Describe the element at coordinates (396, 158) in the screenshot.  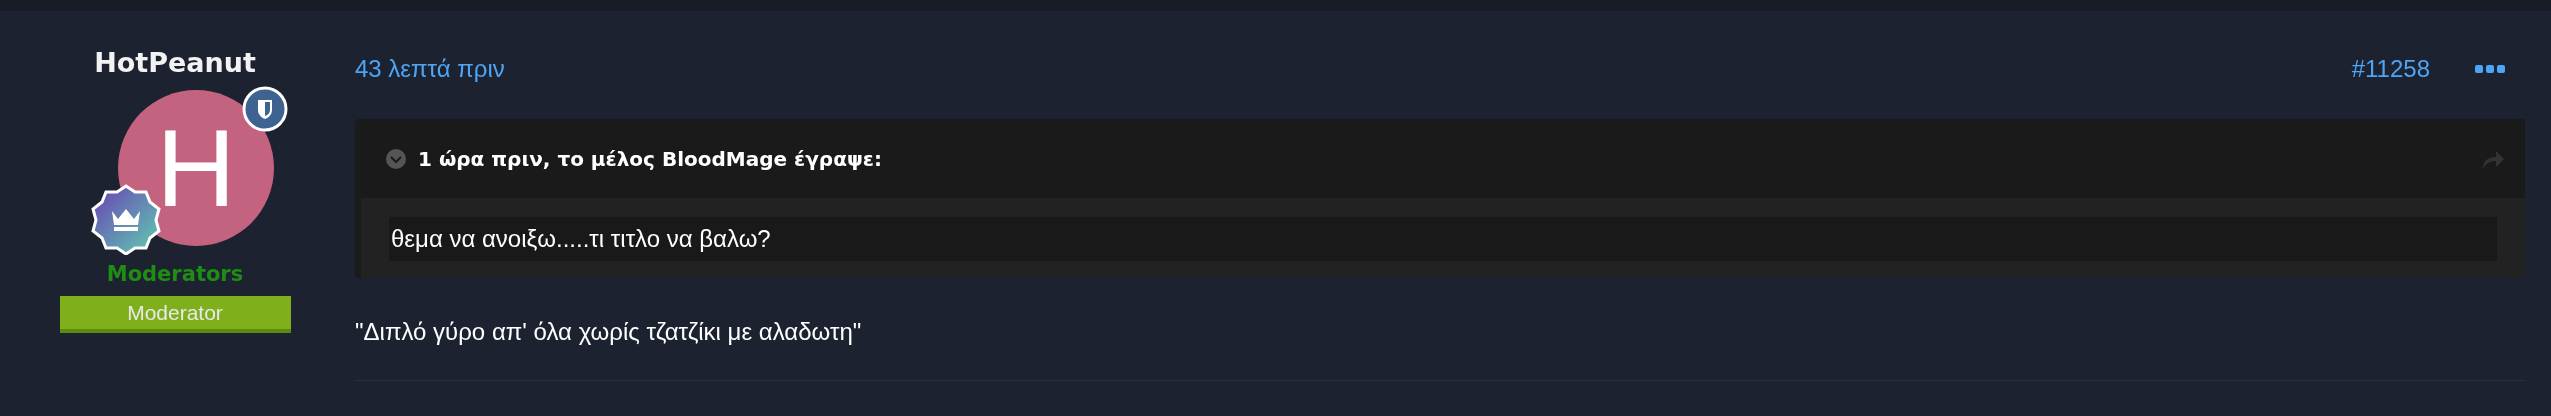
I see `chevron-icon` at that location.